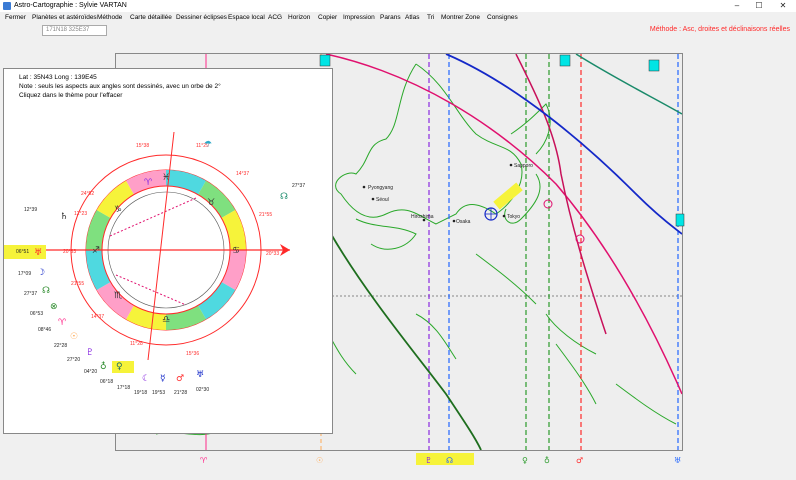  What do you see at coordinates (73, 360) in the screenshot?
I see `svg-text: 27°20` at bounding box center [73, 360].